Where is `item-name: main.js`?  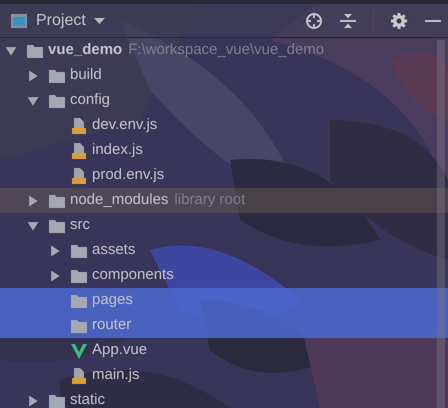 item-name: main.js is located at coordinates (116, 375).